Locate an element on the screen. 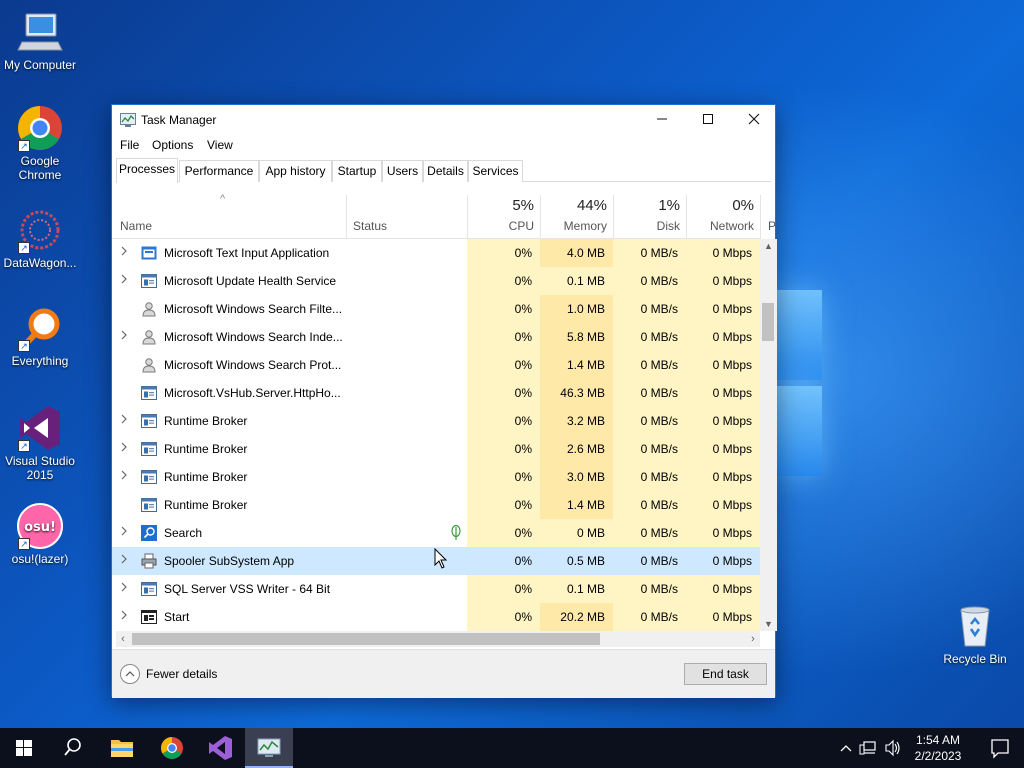 Image resolution: width=1024 pixels, height=768 pixels. process-row: Start 0% 20.2 MB 0 MB/s 0 Mbps is located at coordinates (436, 617).